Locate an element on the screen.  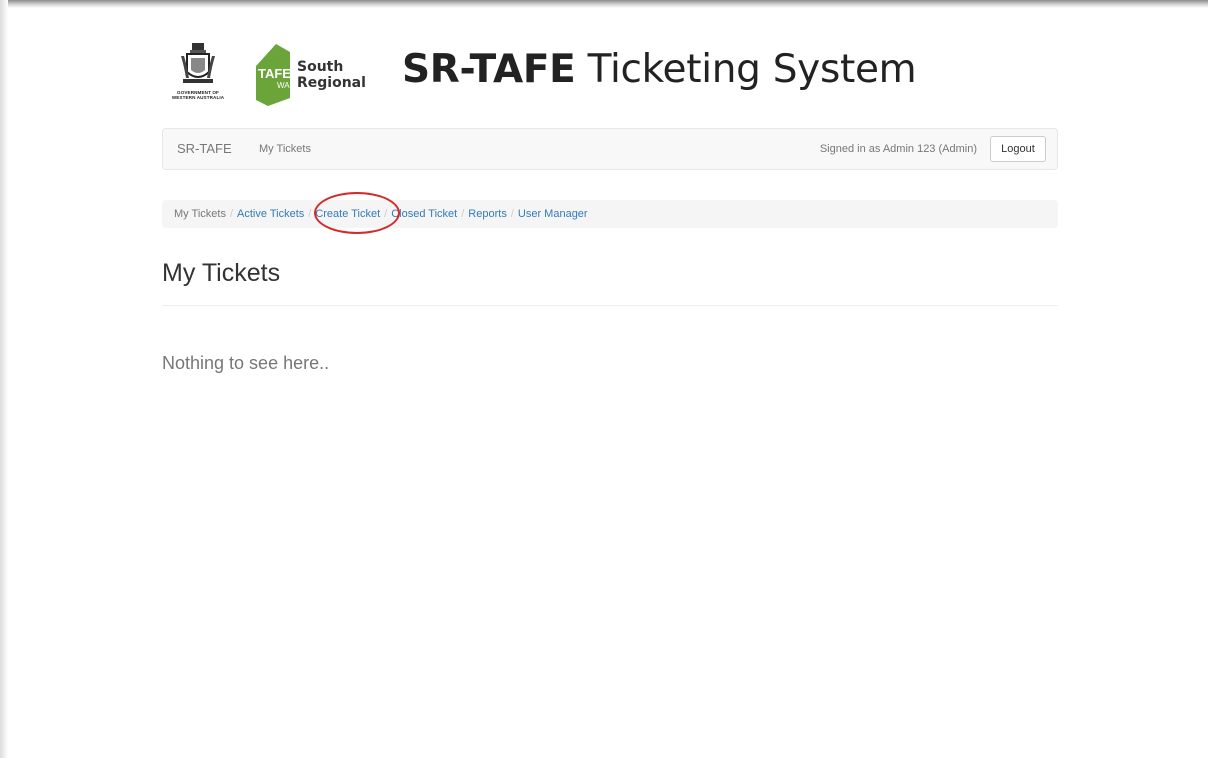
page-title: My Tickets is located at coordinates (221, 273).